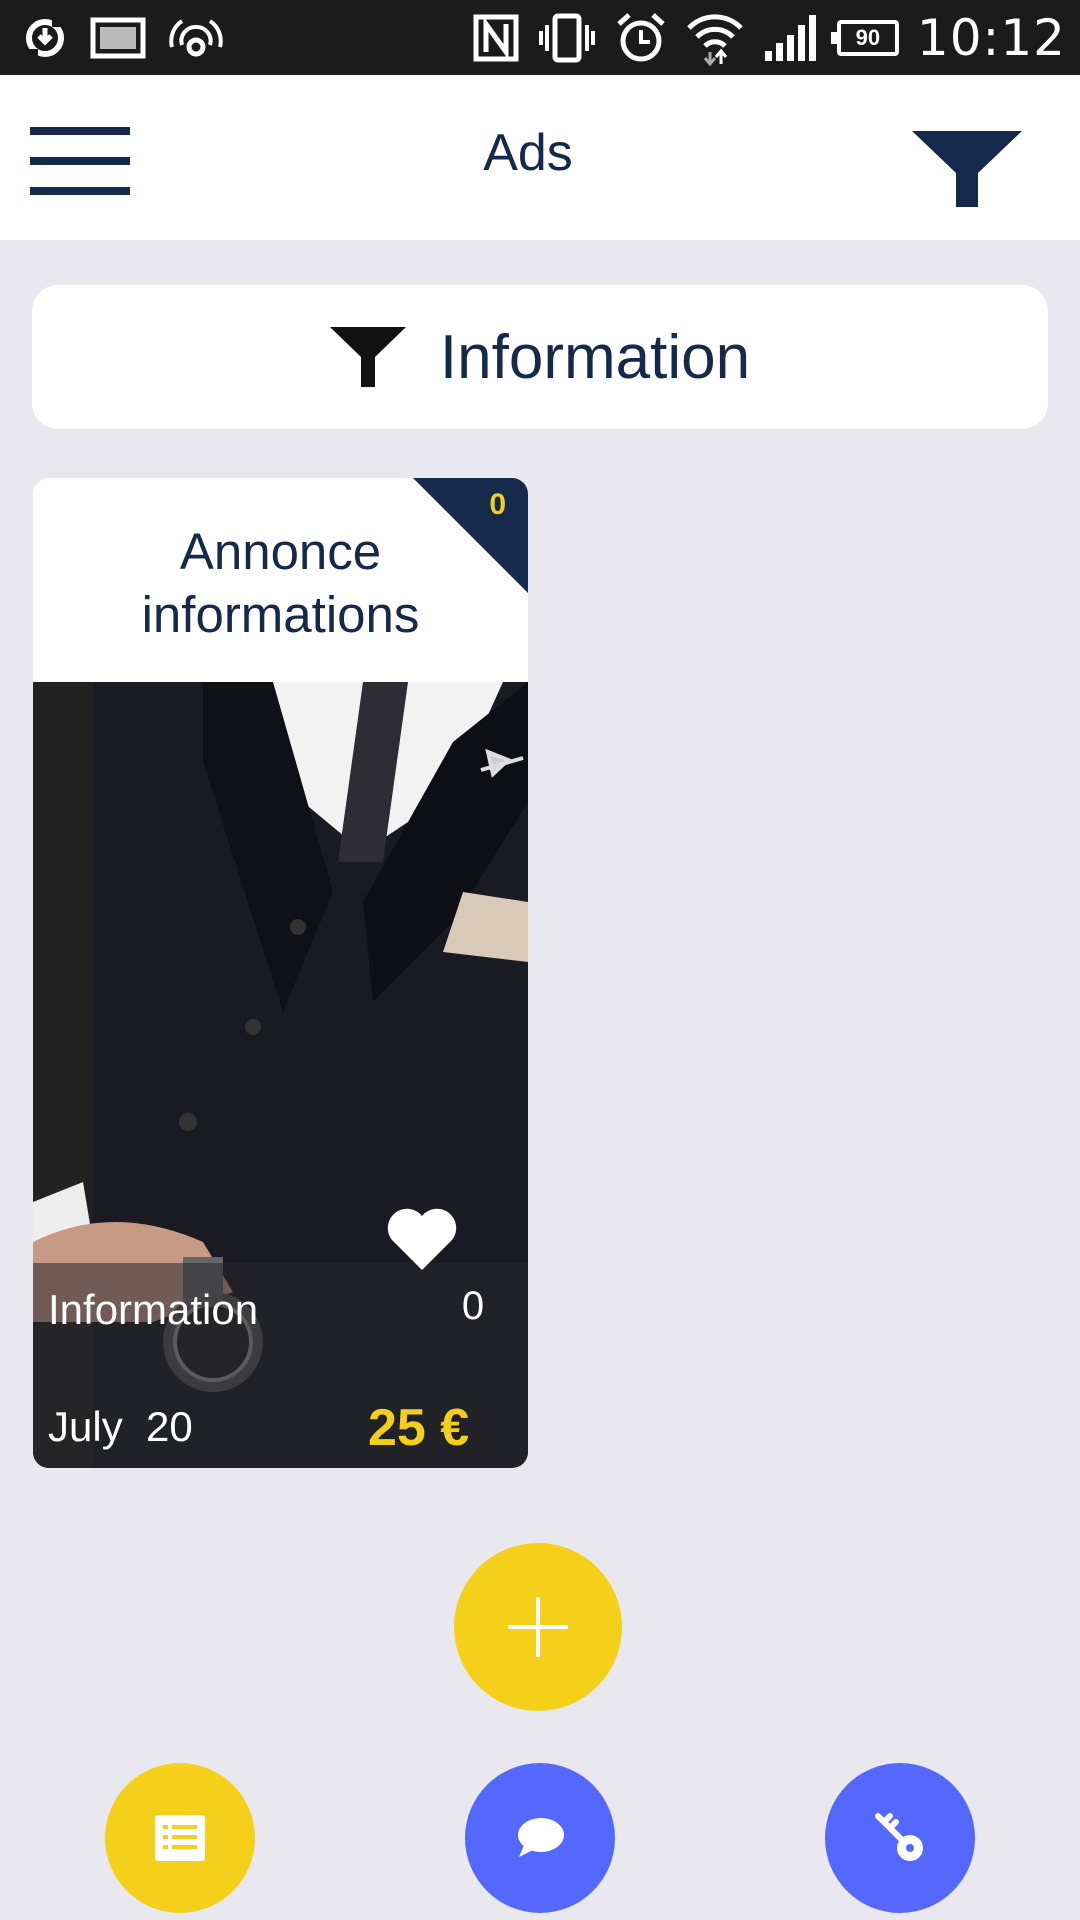 Image resolution: width=1080 pixels, height=1920 pixels. I want to click on ad-price: 25 €, so click(419, 1428).